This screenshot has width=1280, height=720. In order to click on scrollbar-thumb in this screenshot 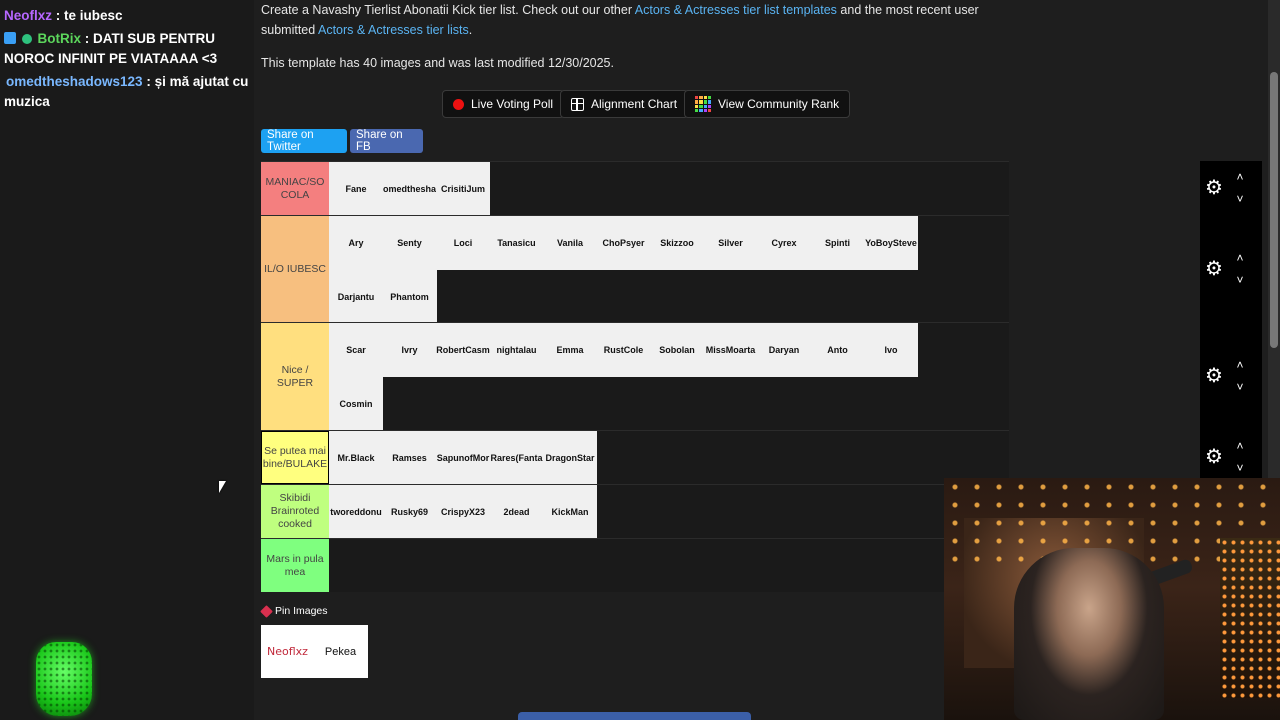, I will do `click(1274, 210)`.